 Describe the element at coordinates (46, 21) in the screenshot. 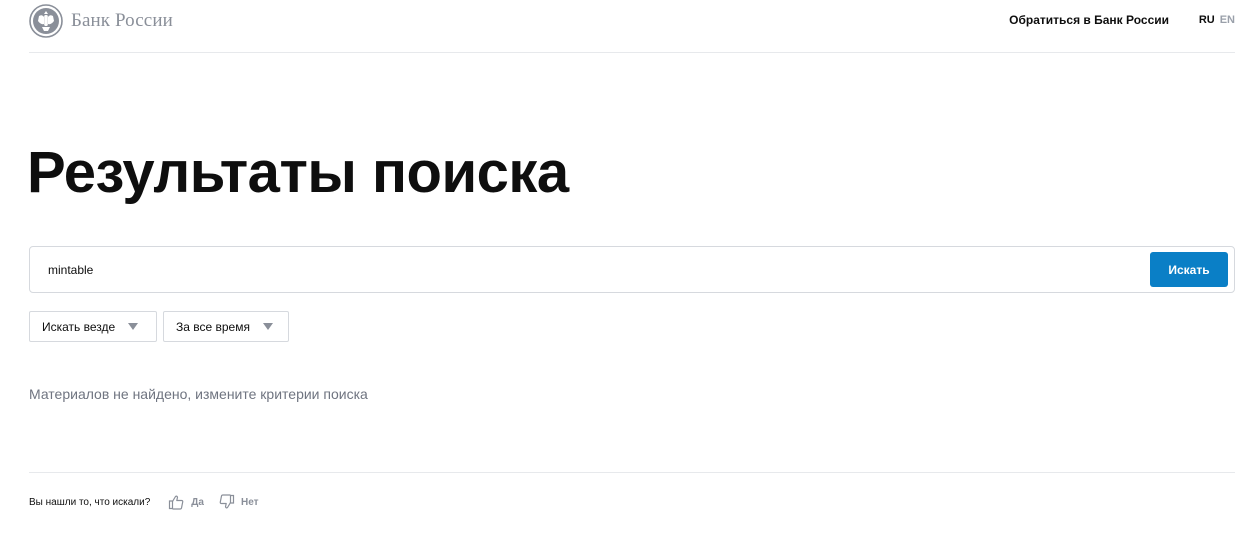

I see `bank-emblem-icon` at that location.